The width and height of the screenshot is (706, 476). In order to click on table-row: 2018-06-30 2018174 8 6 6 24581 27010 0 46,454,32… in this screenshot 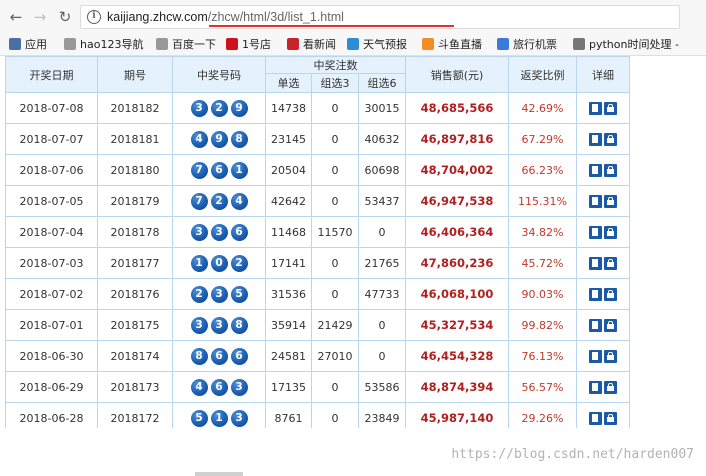, I will do `click(317, 356)`.